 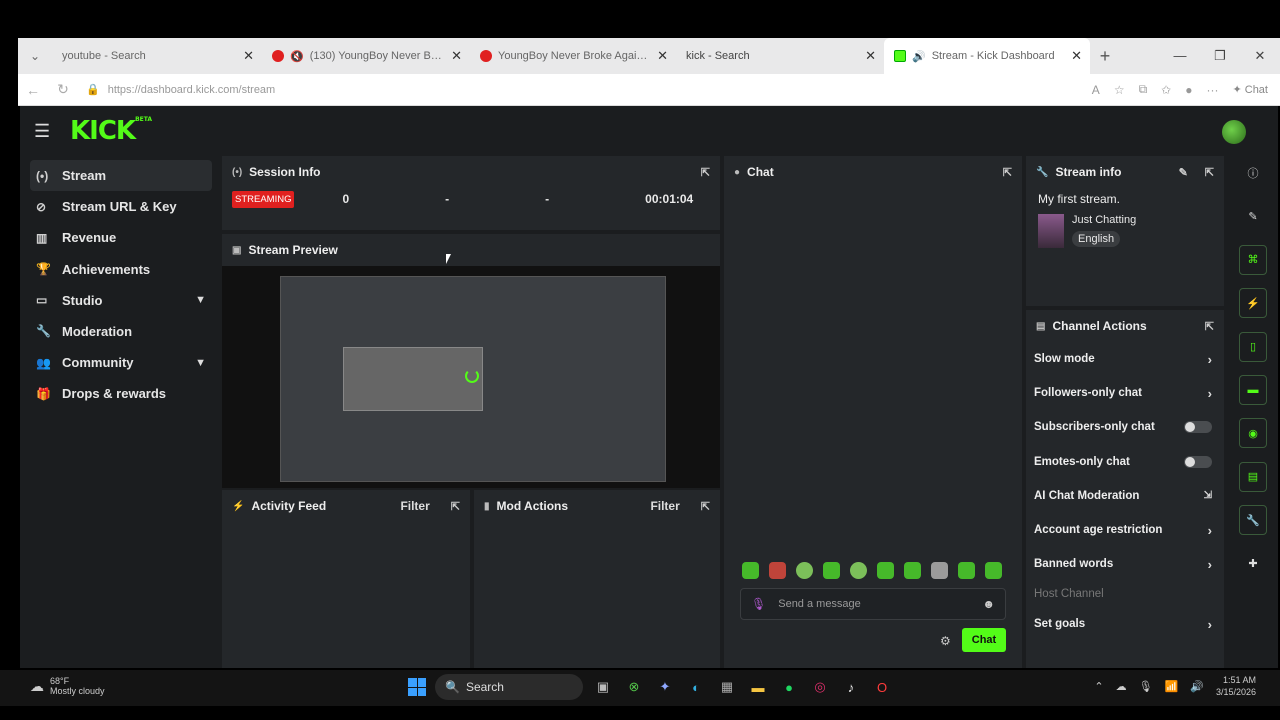 I want to click on sidebar-item-studio: ▭ Studio ▼, so click(x=121, y=300).